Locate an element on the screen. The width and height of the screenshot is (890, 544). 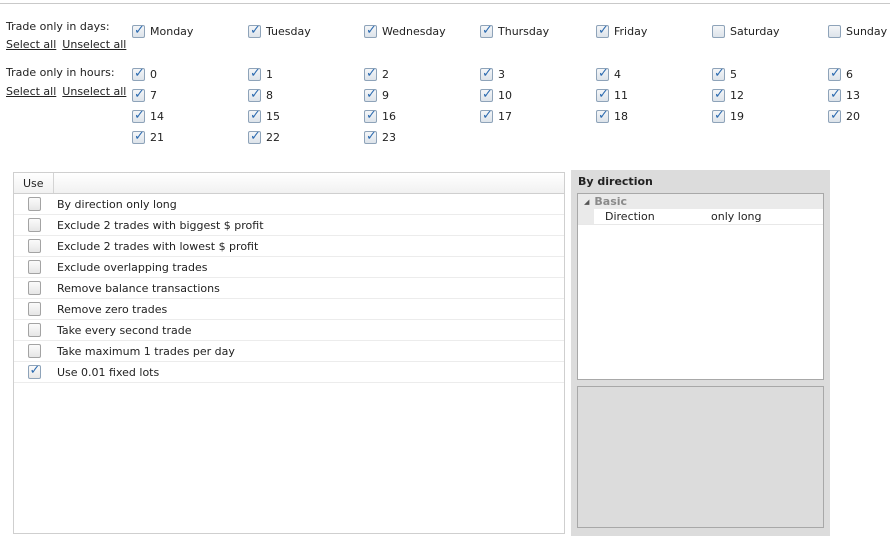
hour-checkbox-4: 4 is located at coordinates (608, 74).